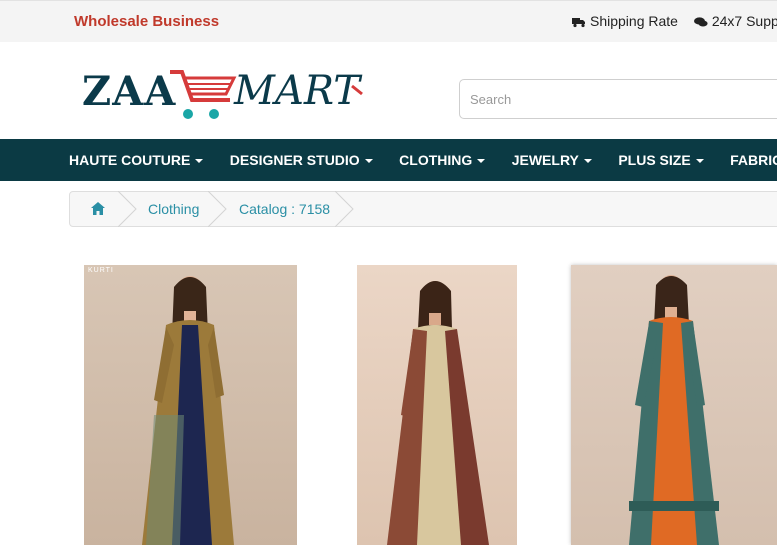 Image resolution: width=777 pixels, height=545 pixels. I want to click on home-icon, so click(98, 208).